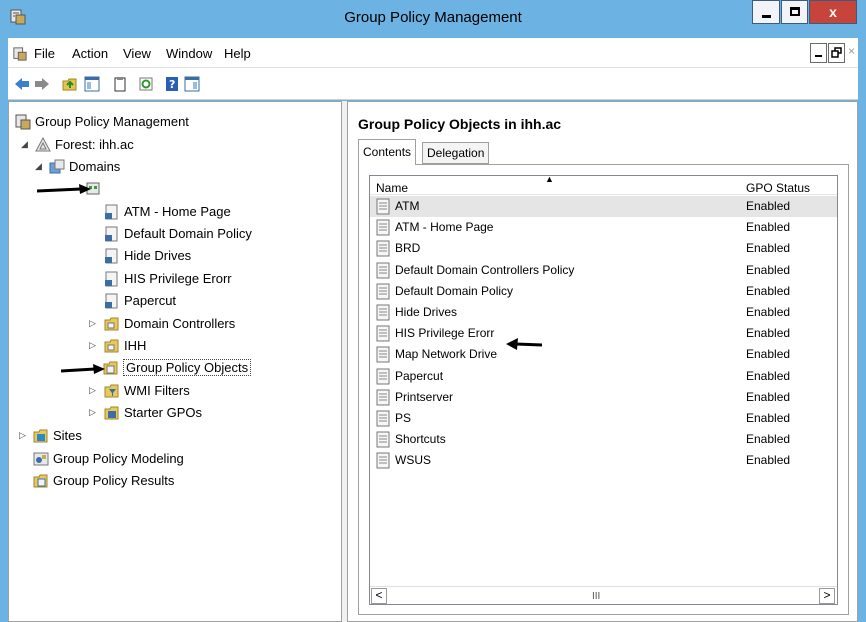 The height and width of the screenshot is (622, 866). What do you see at coordinates (596, 596) in the screenshot?
I see `scroll-thumb-grip: III` at bounding box center [596, 596].